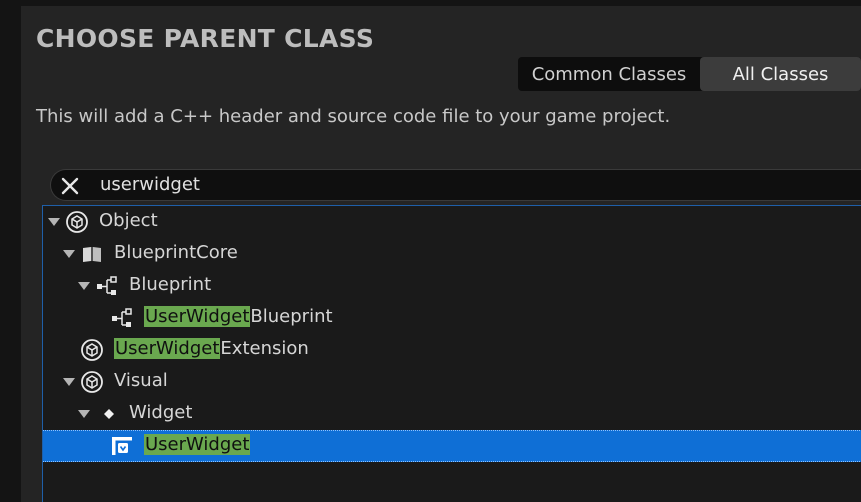  I want to click on tree-row-label: Blueprint, so click(170, 285).